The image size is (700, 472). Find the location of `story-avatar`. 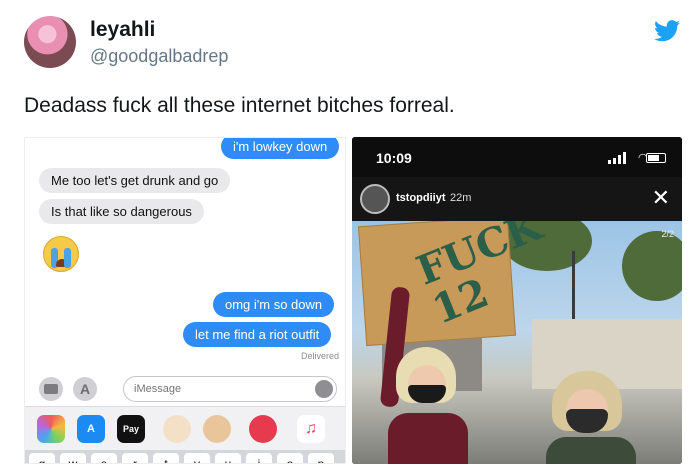

story-avatar is located at coordinates (375, 199).